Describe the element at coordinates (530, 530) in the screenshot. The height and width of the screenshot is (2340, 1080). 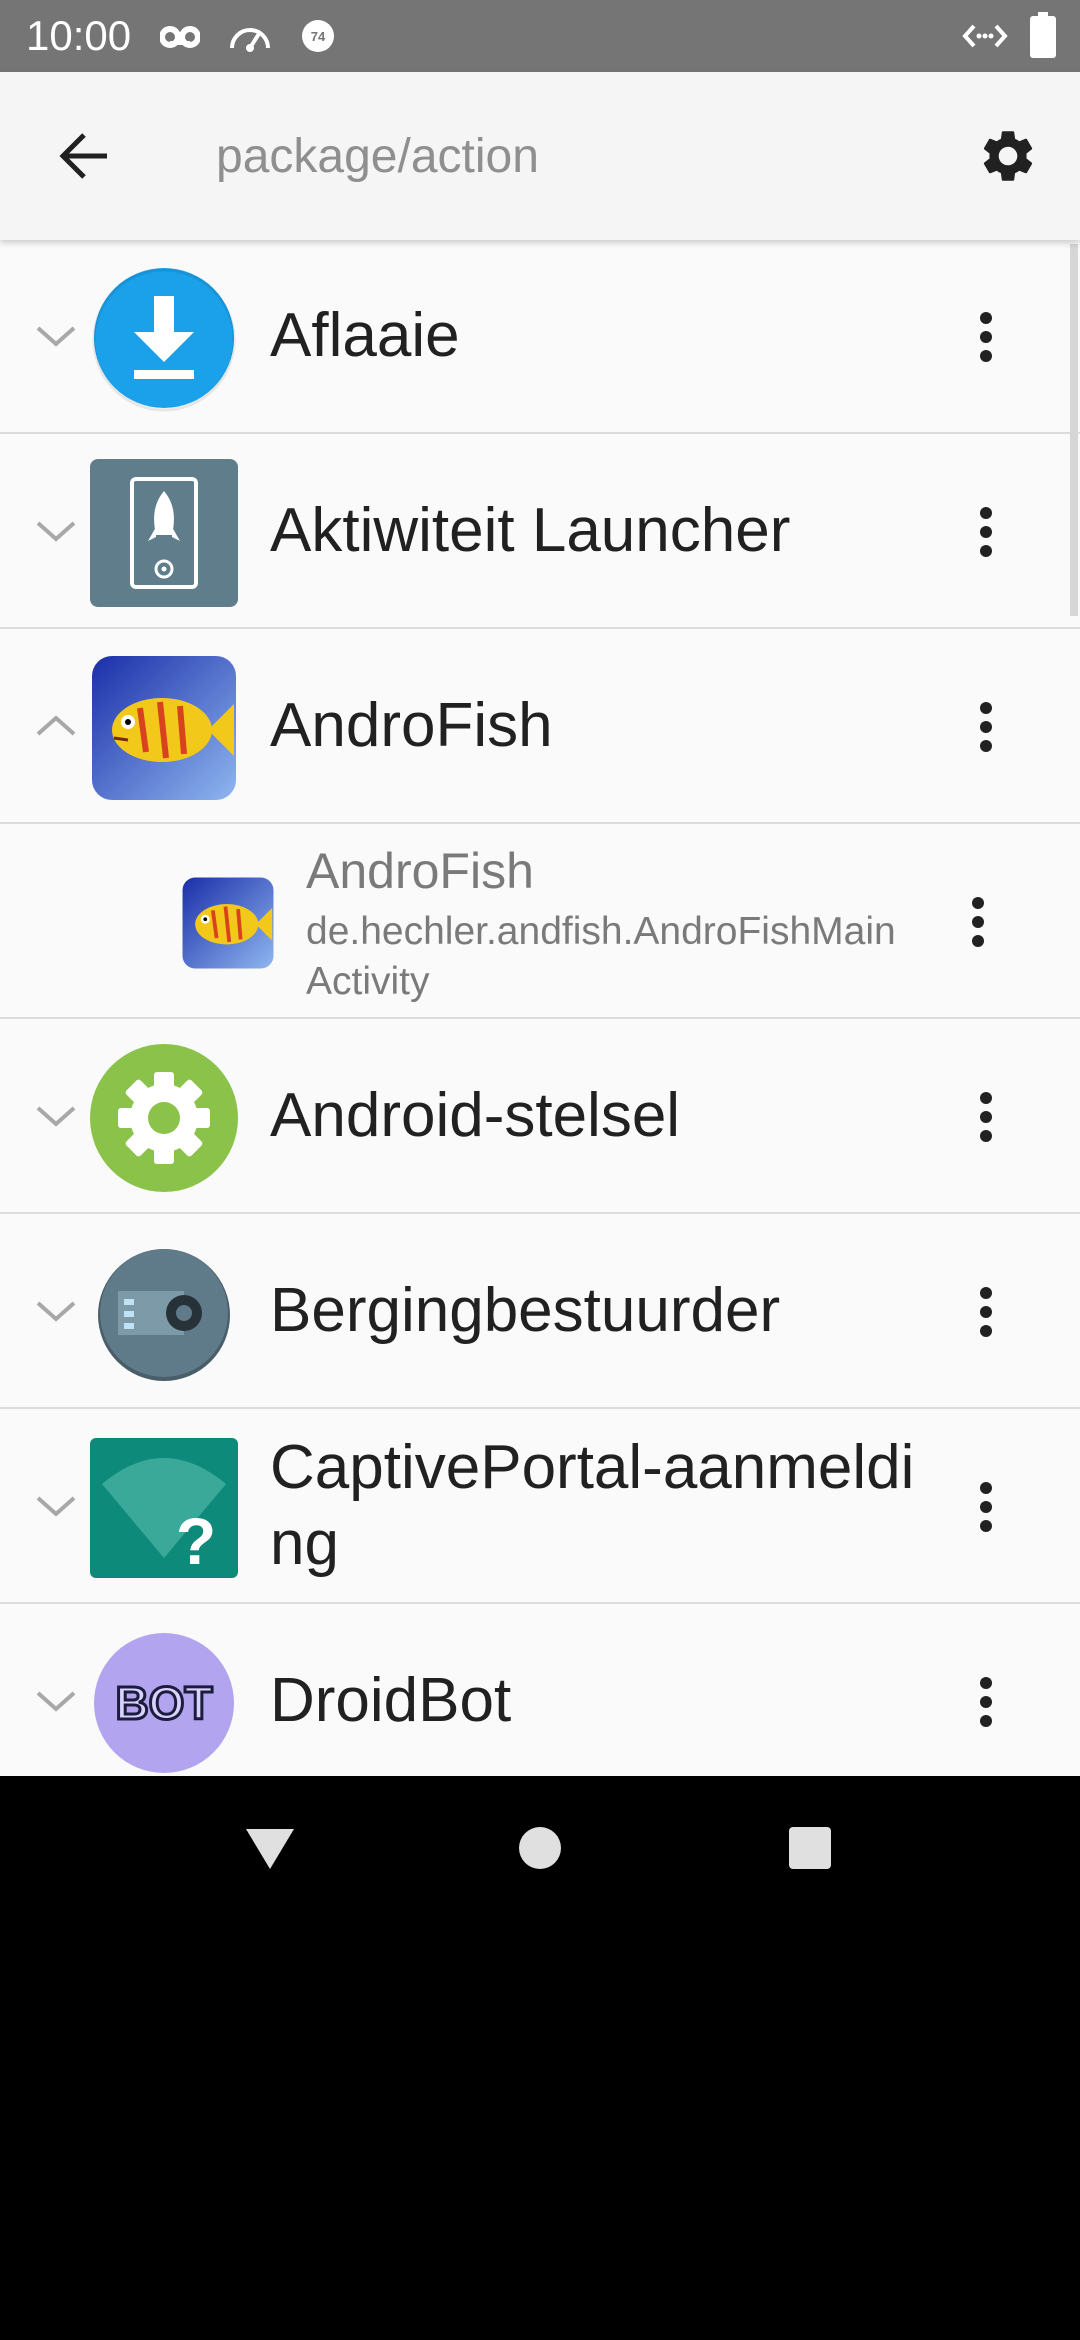
I see `app-label: Aktiwiteit Launcher` at that location.